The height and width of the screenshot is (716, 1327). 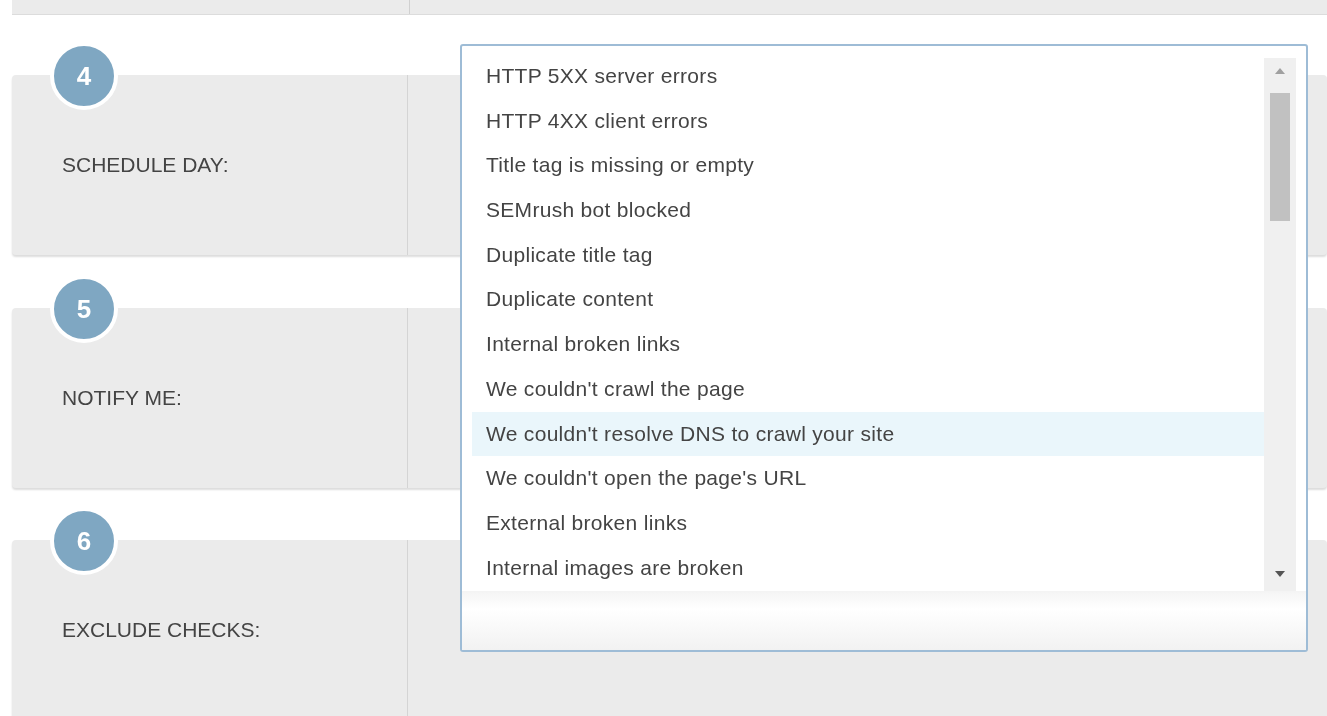 I want to click on field-label: SCHEDULE DAY:, so click(x=145, y=164).